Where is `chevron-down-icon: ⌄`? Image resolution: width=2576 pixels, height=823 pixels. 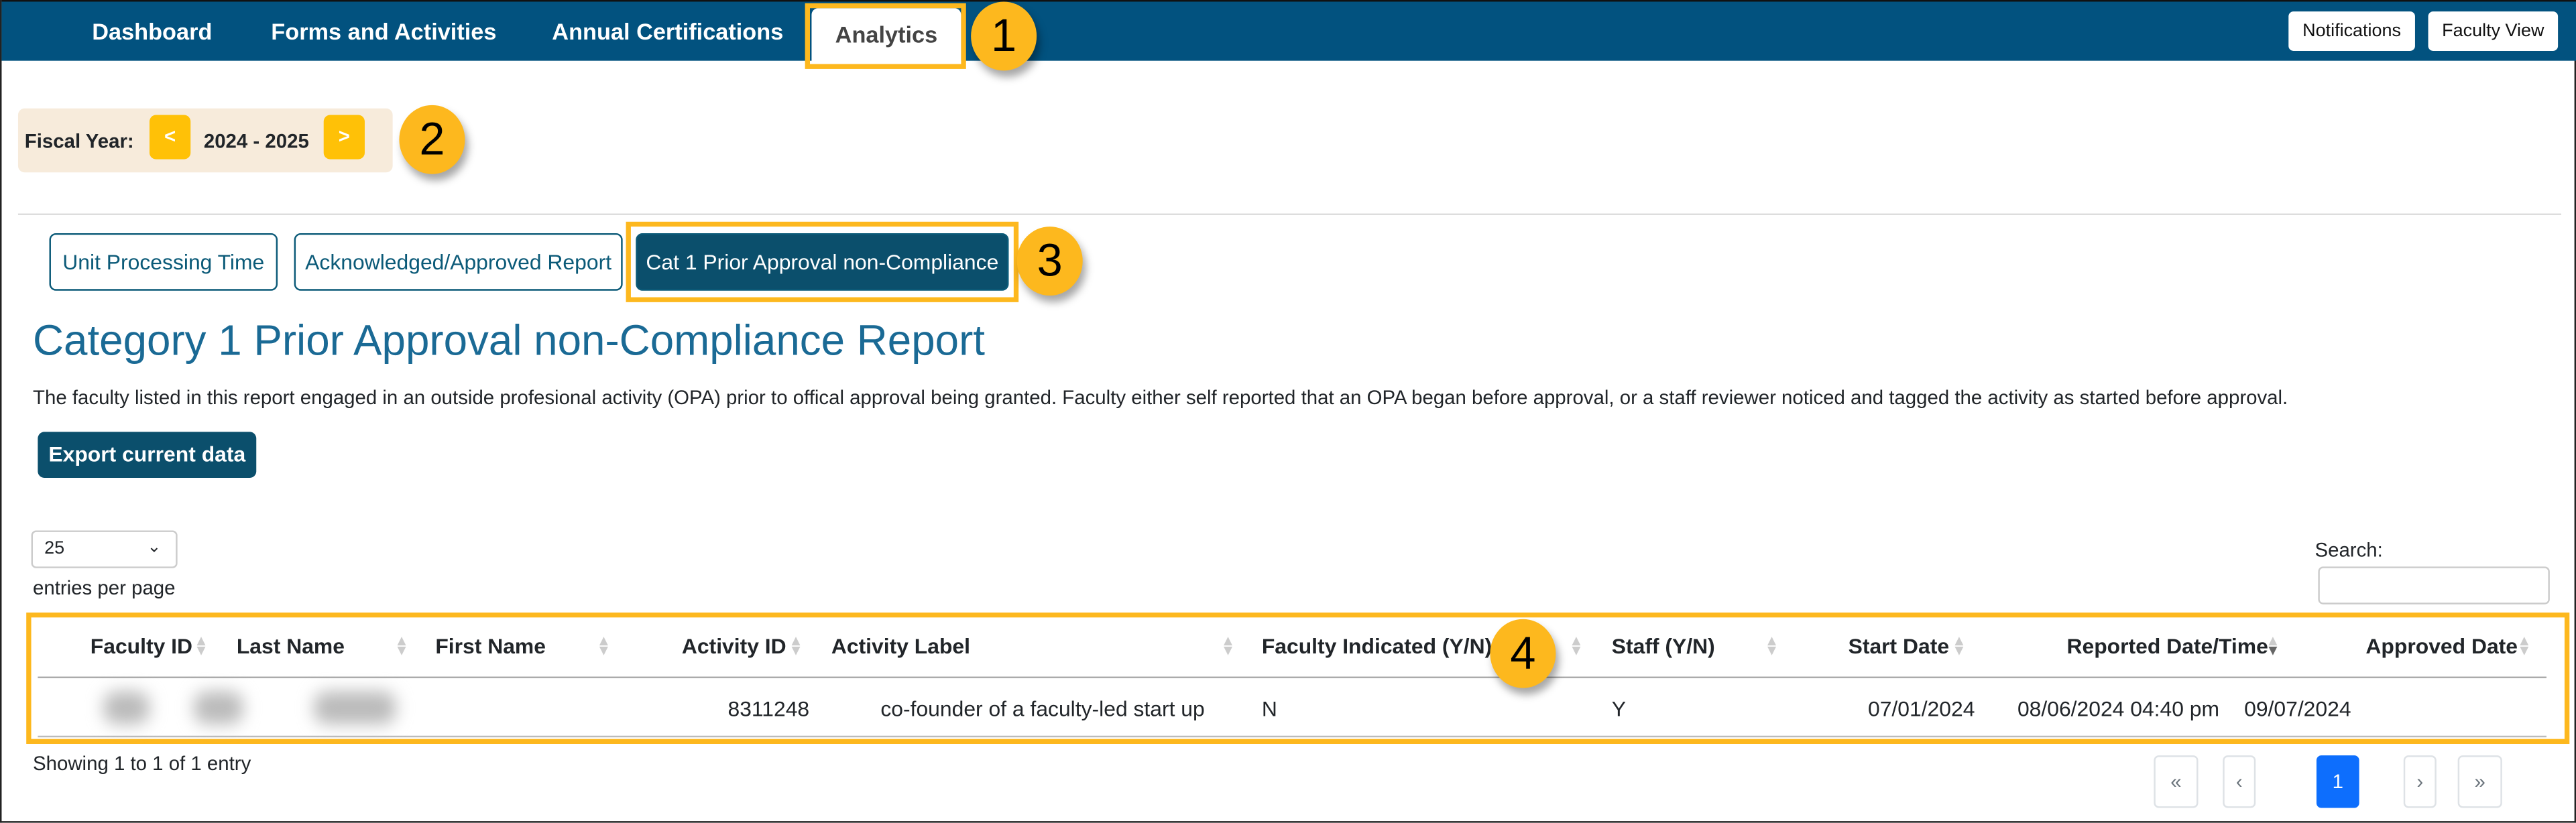
chevron-down-icon: ⌄ is located at coordinates (154, 547).